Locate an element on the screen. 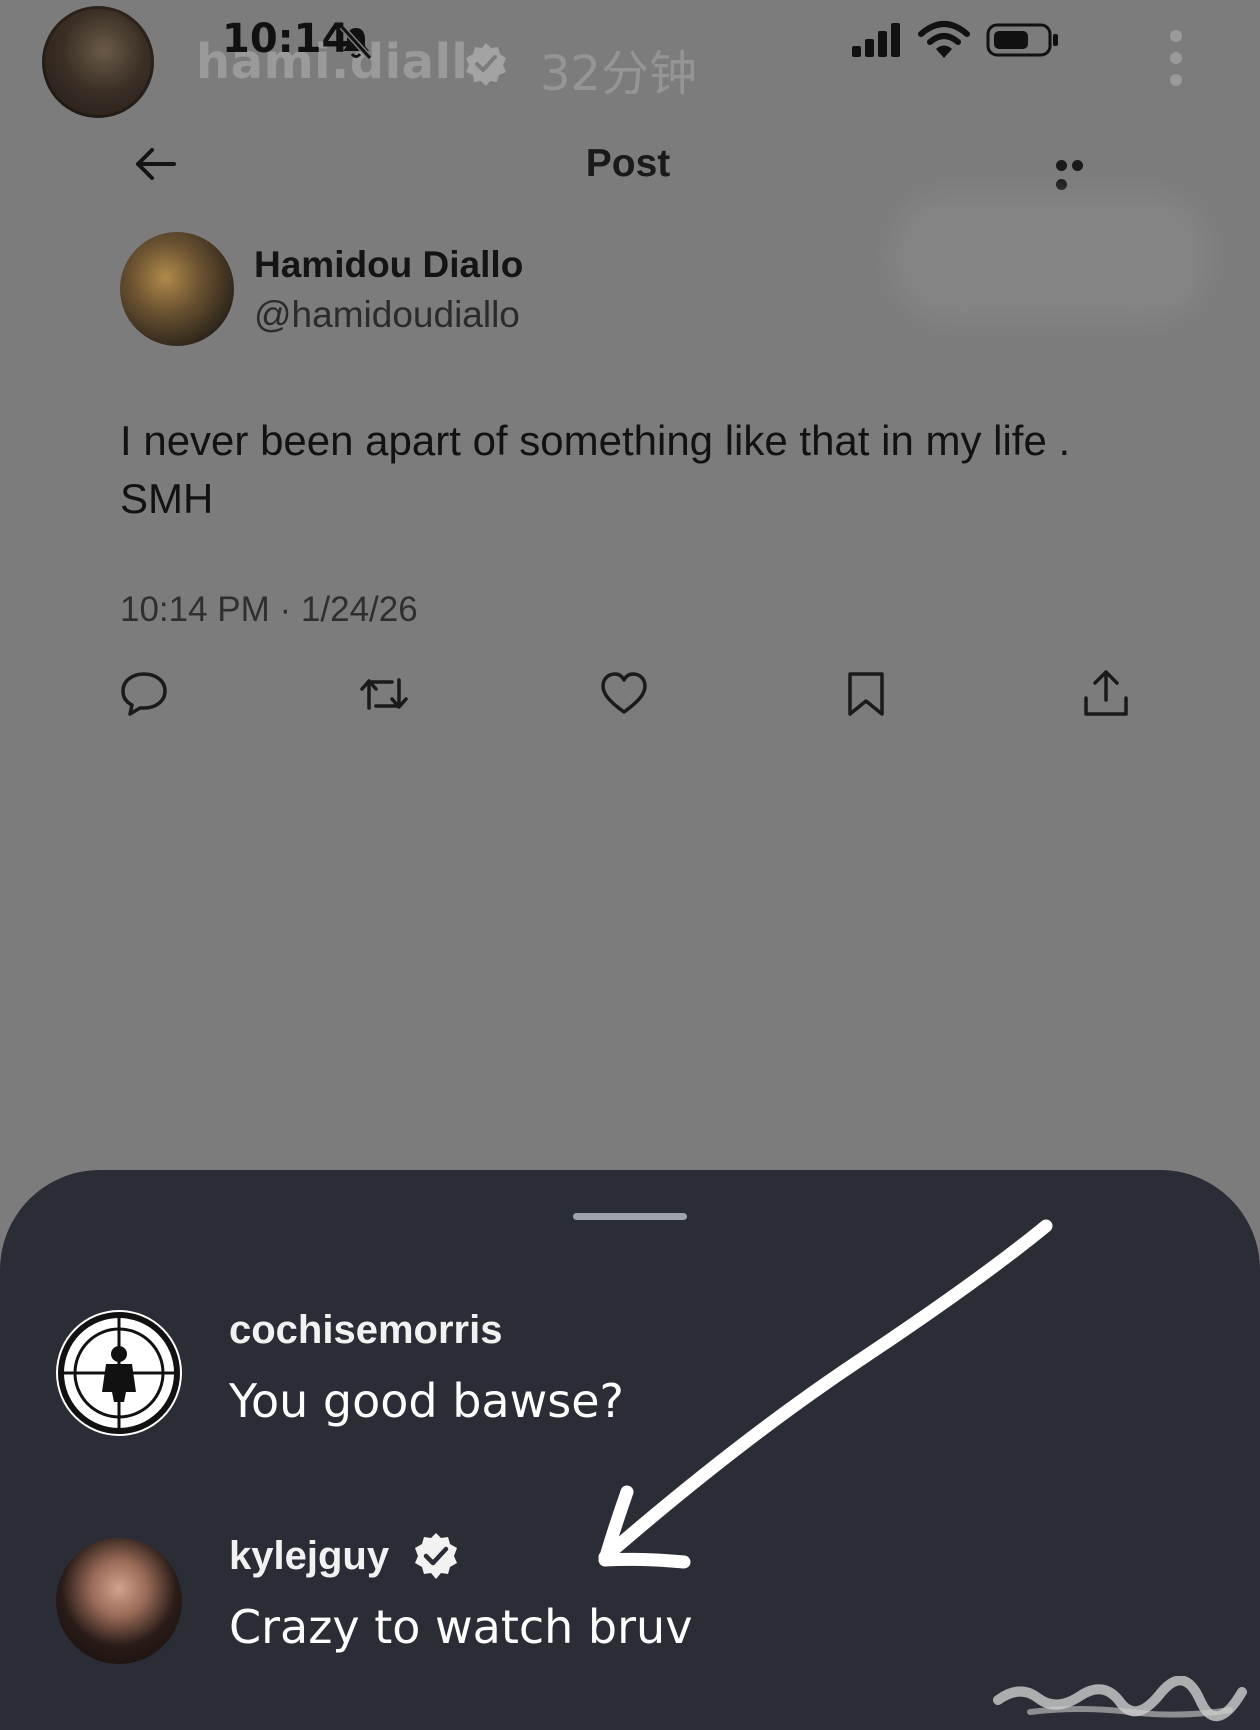  wifi-icon is located at coordinates (944, 39).